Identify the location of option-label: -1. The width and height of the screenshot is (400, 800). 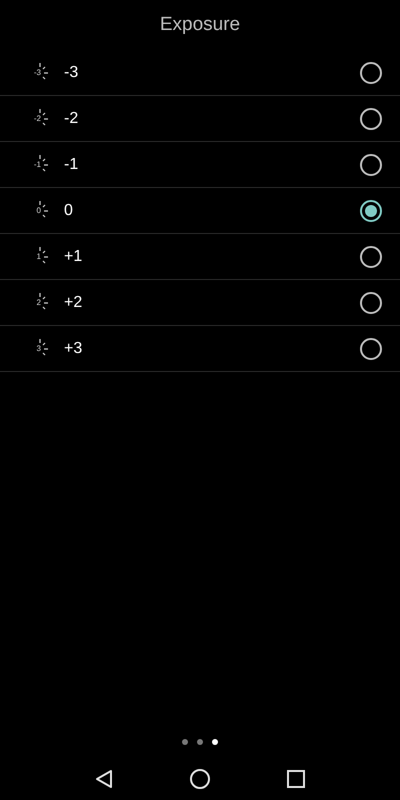
(72, 164).